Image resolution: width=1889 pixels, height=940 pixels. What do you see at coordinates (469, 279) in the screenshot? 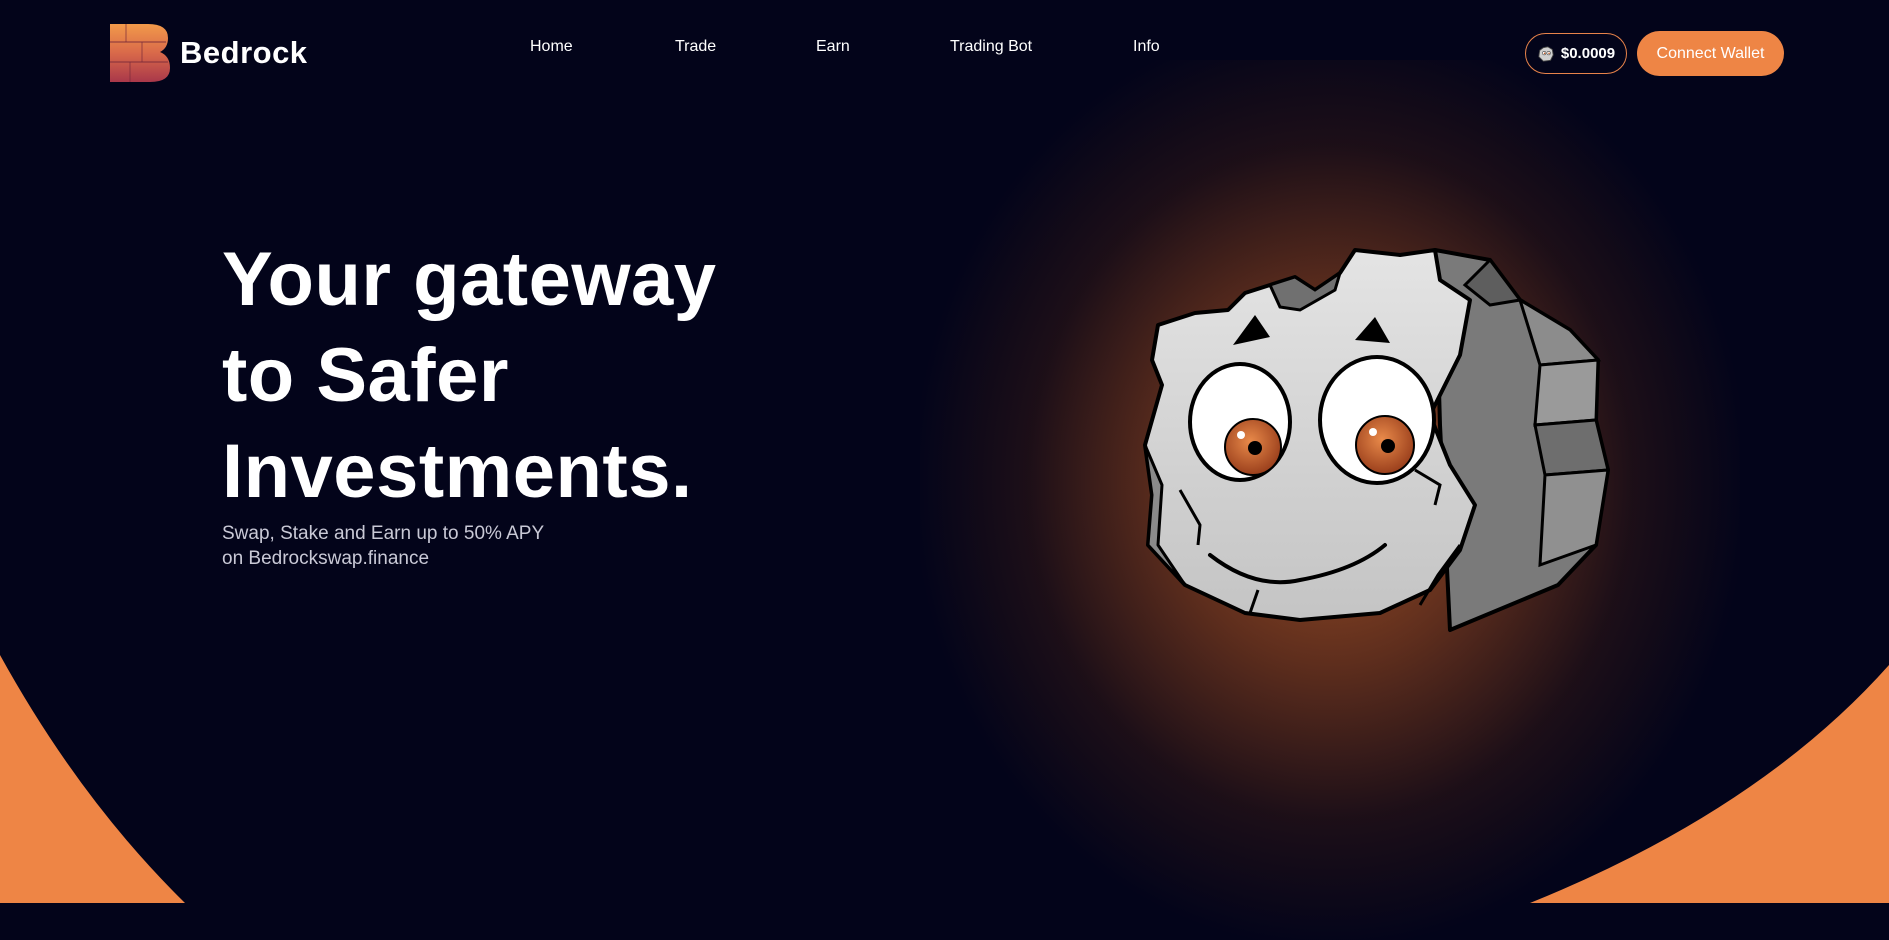
I see `hero-title-line-1: Your gateway` at bounding box center [469, 279].